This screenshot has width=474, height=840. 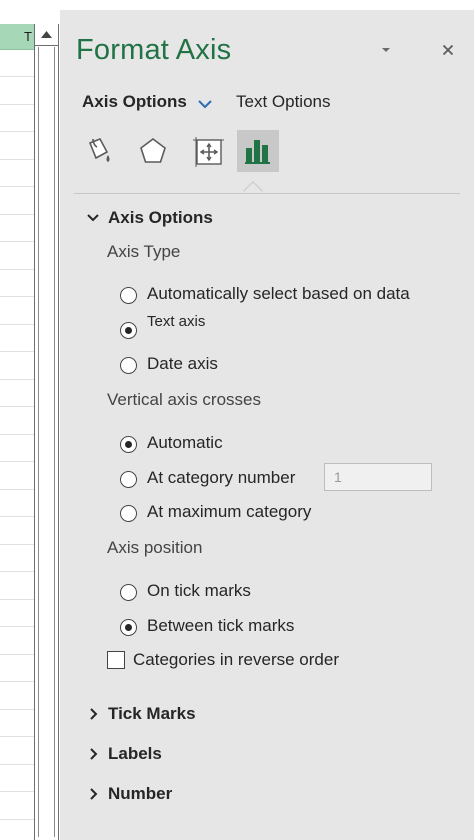 I want to click on pane-title: Format Axis, so click(x=154, y=50).